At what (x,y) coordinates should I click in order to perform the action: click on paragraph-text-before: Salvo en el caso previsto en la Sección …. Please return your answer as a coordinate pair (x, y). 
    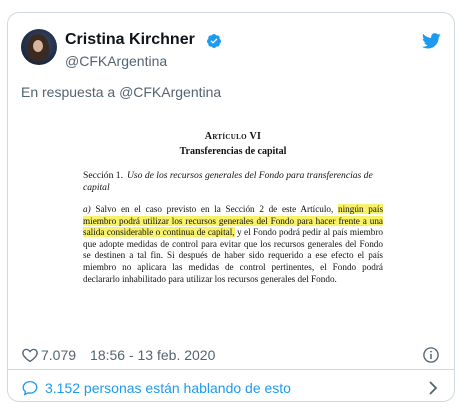
    Looking at the image, I should click on (214, 209).